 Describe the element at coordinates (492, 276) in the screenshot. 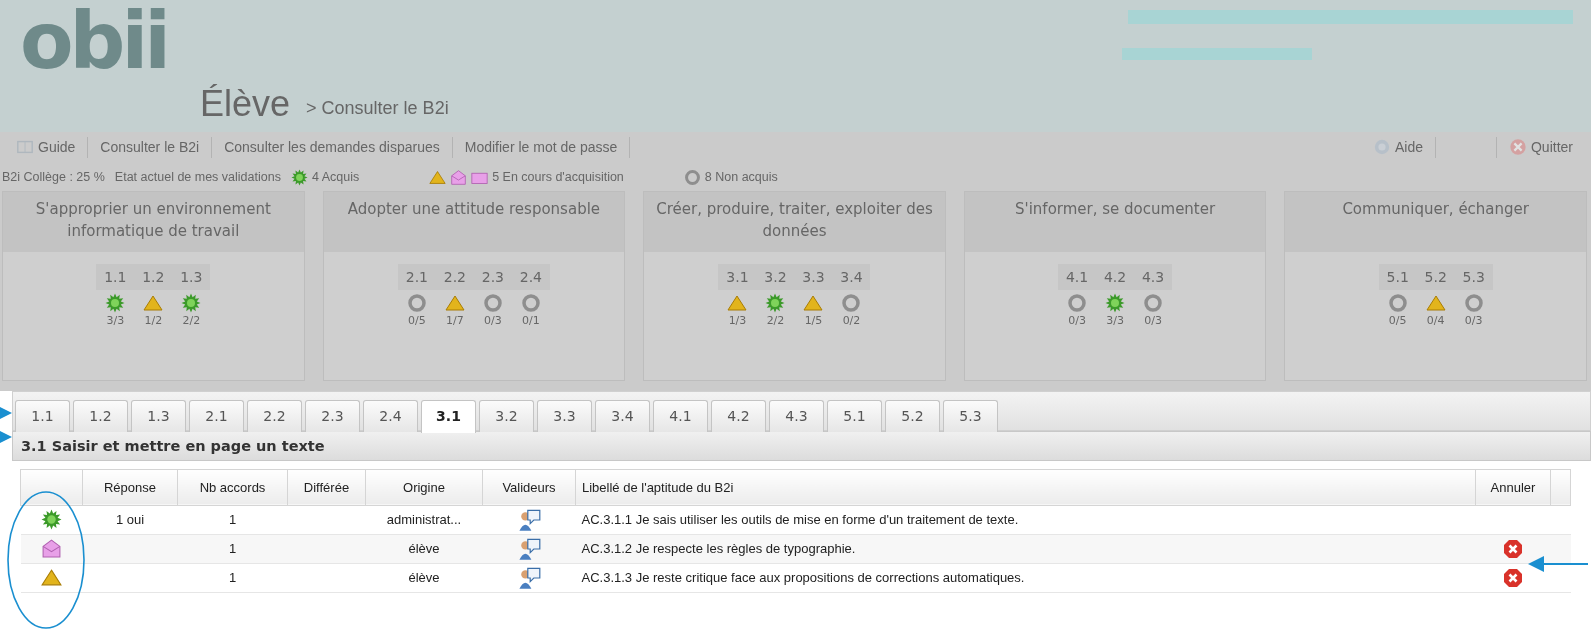

I see `item-code: 2.3` at that location.